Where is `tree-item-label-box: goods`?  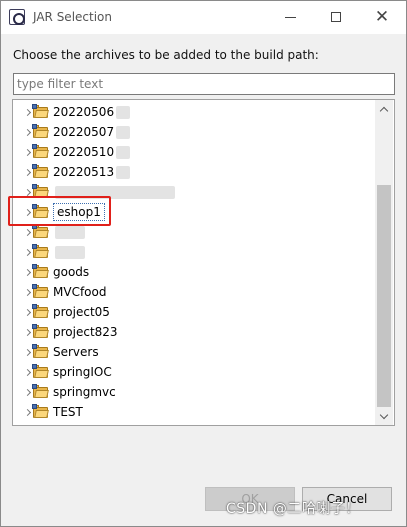
tree-item-label-box: goods is located at coordinates (71, 272).